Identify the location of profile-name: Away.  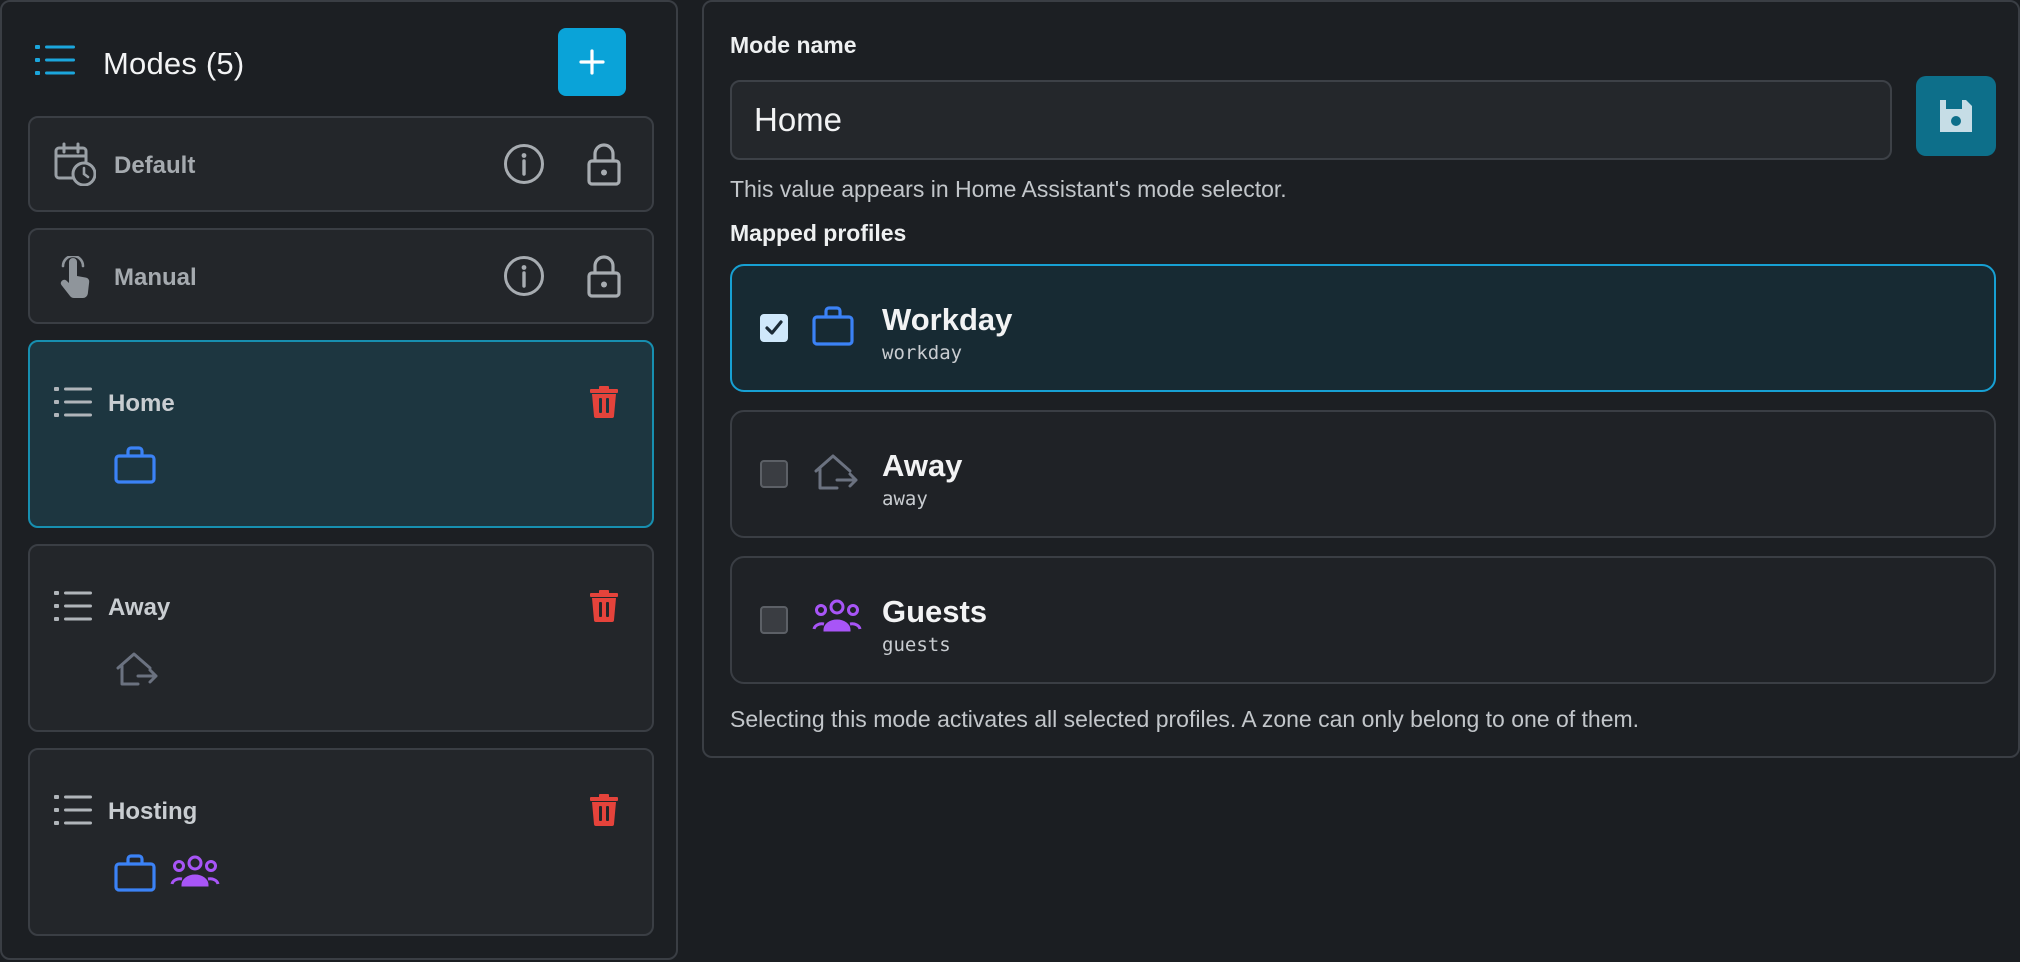
(922, 465).